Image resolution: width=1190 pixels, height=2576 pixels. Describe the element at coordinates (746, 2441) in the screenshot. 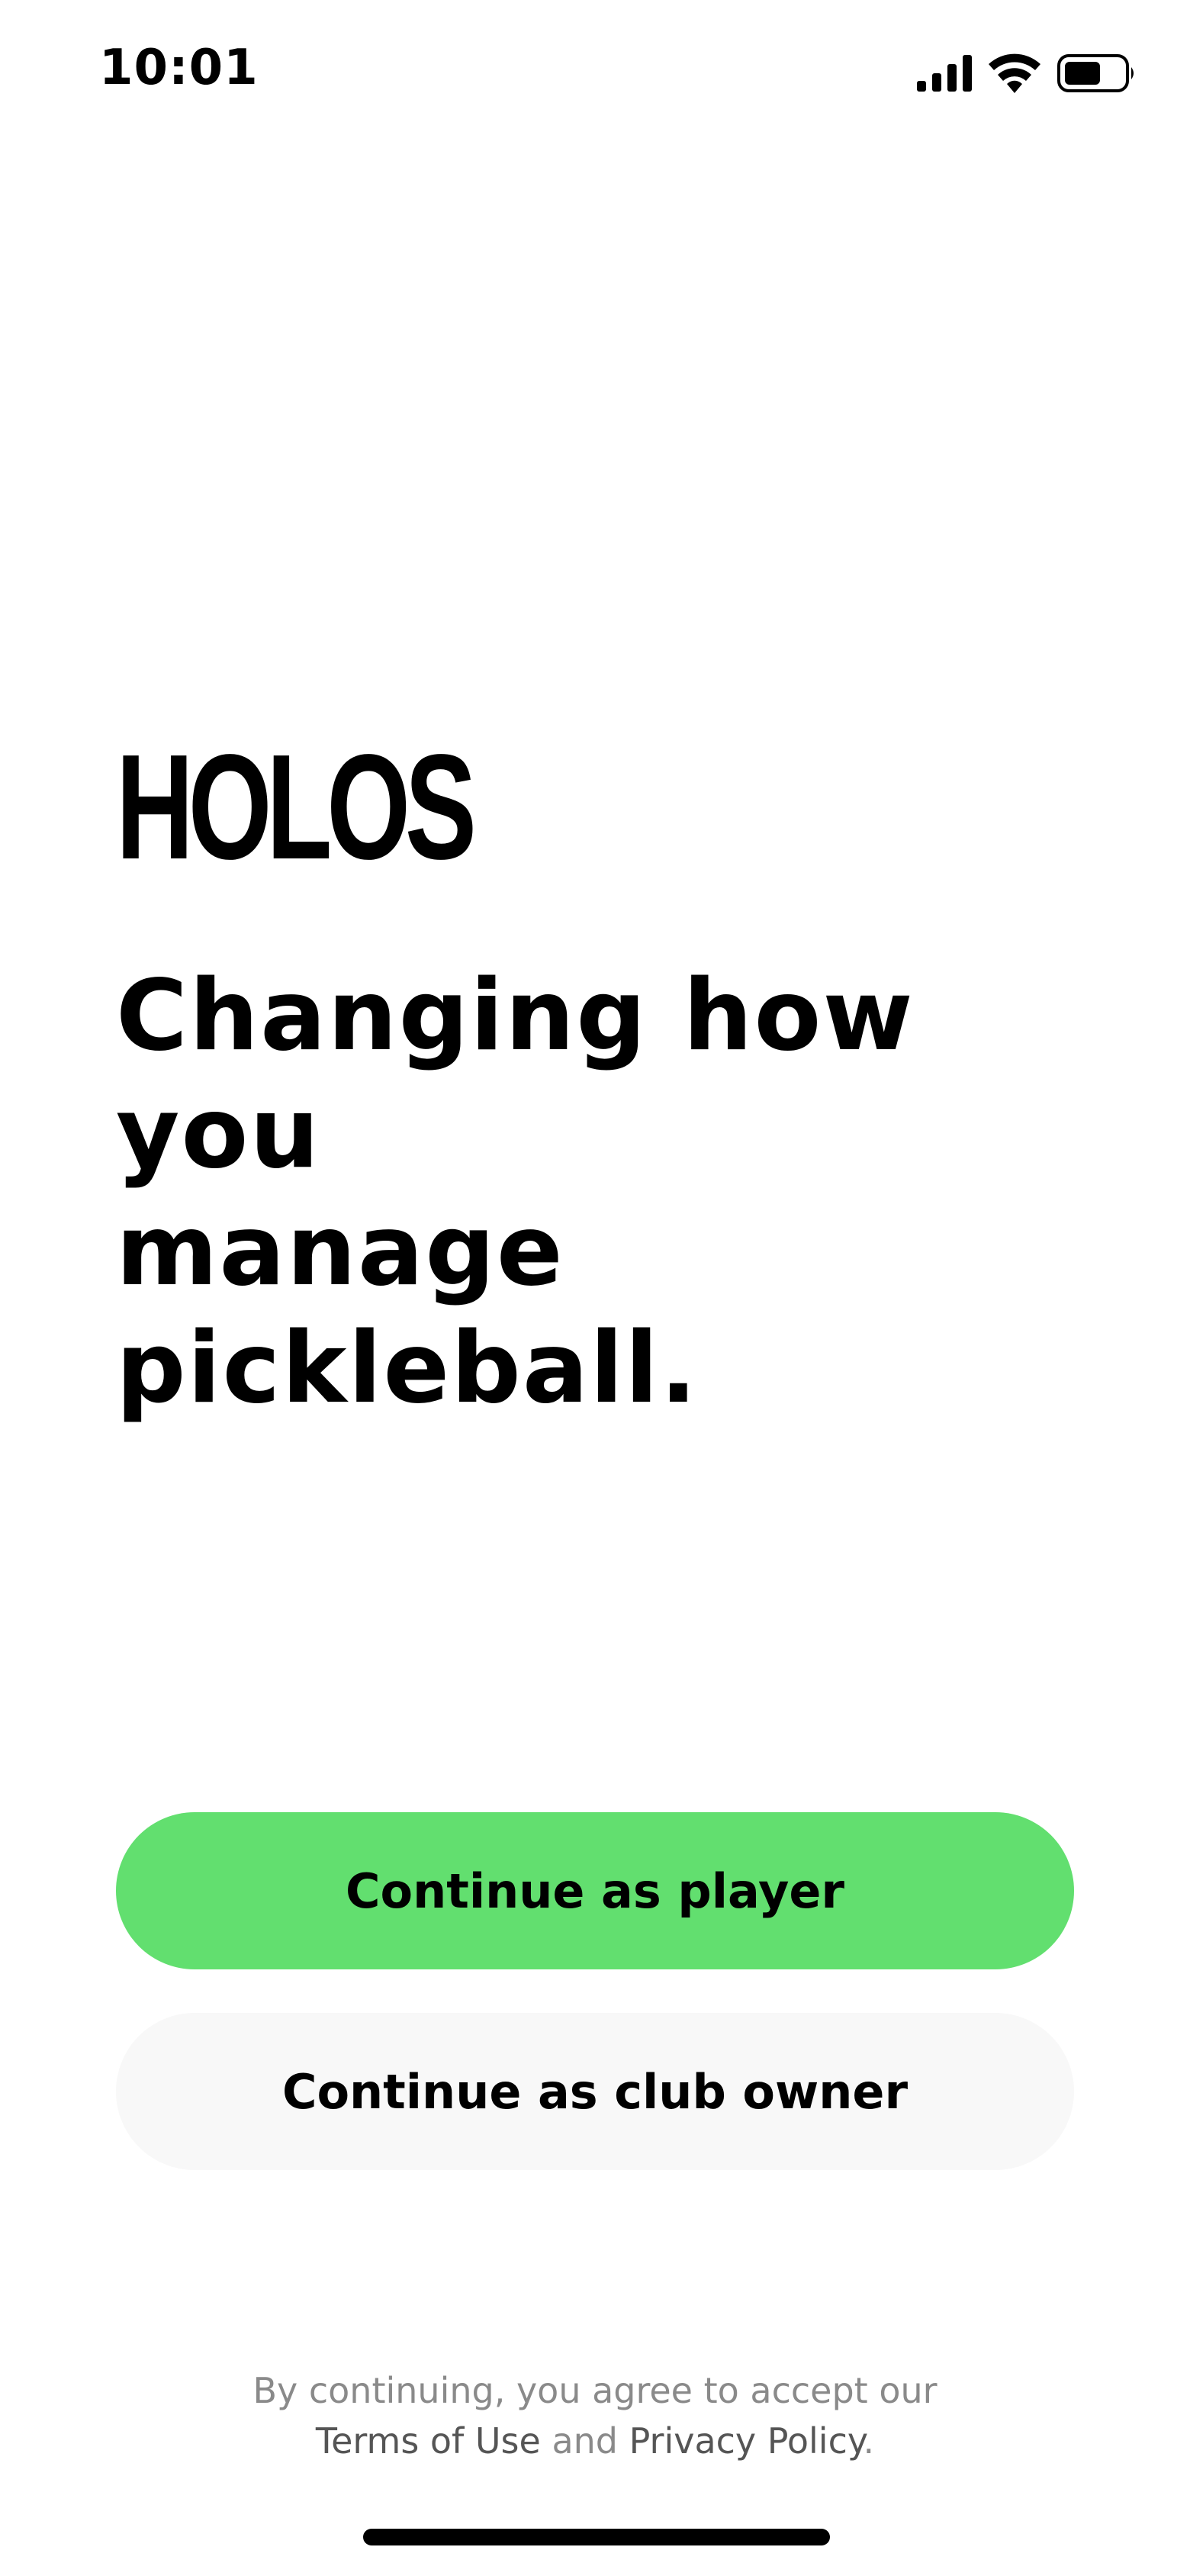

I see `privacy-policy-link: Privacy Policy` at that location.